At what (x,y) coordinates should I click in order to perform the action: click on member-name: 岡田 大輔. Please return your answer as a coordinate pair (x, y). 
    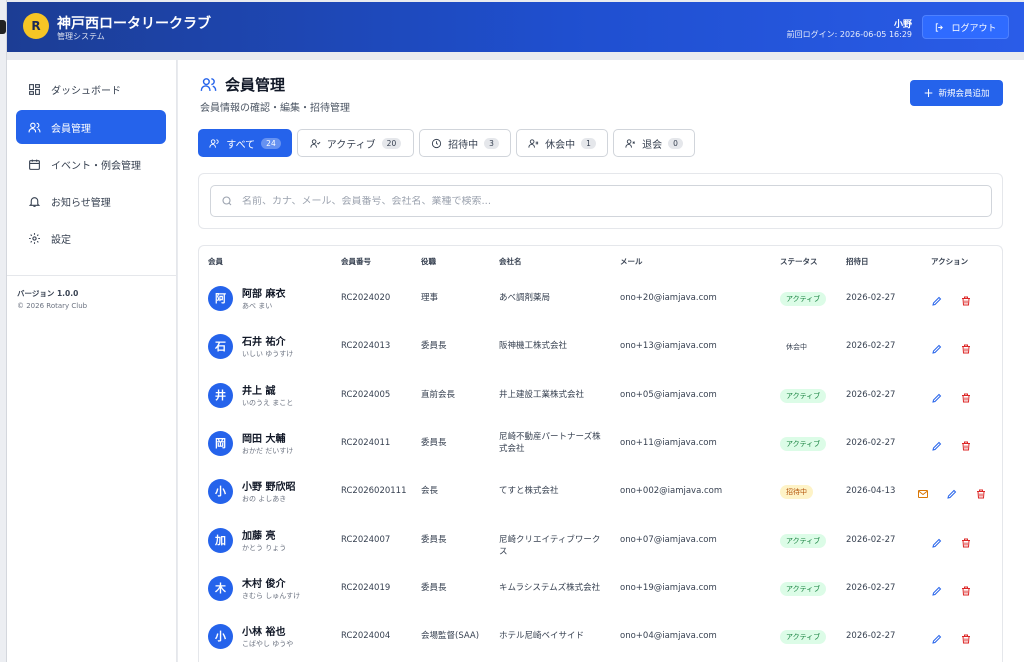
    Looking at the image, I should click on (263, 437).